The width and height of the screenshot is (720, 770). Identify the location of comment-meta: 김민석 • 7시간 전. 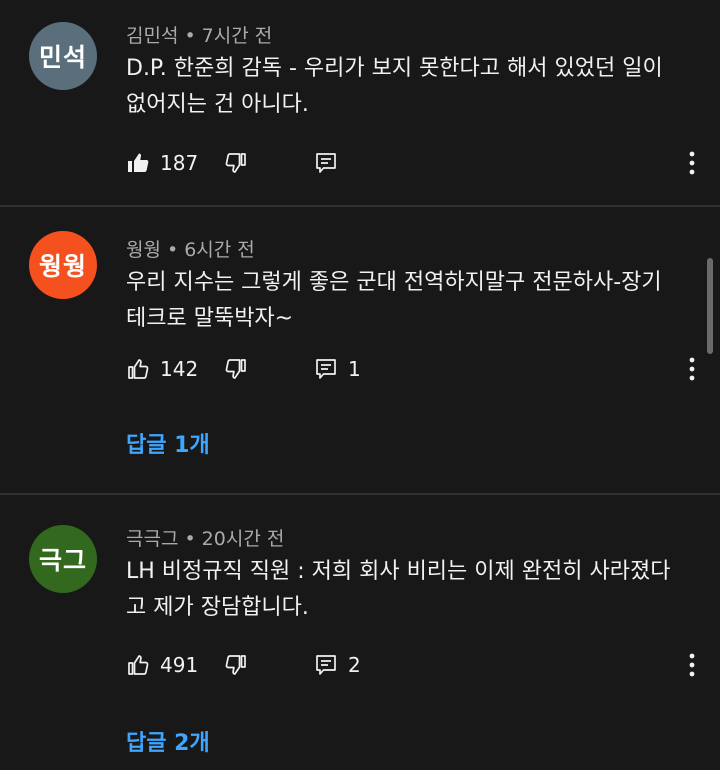
(199, 34).